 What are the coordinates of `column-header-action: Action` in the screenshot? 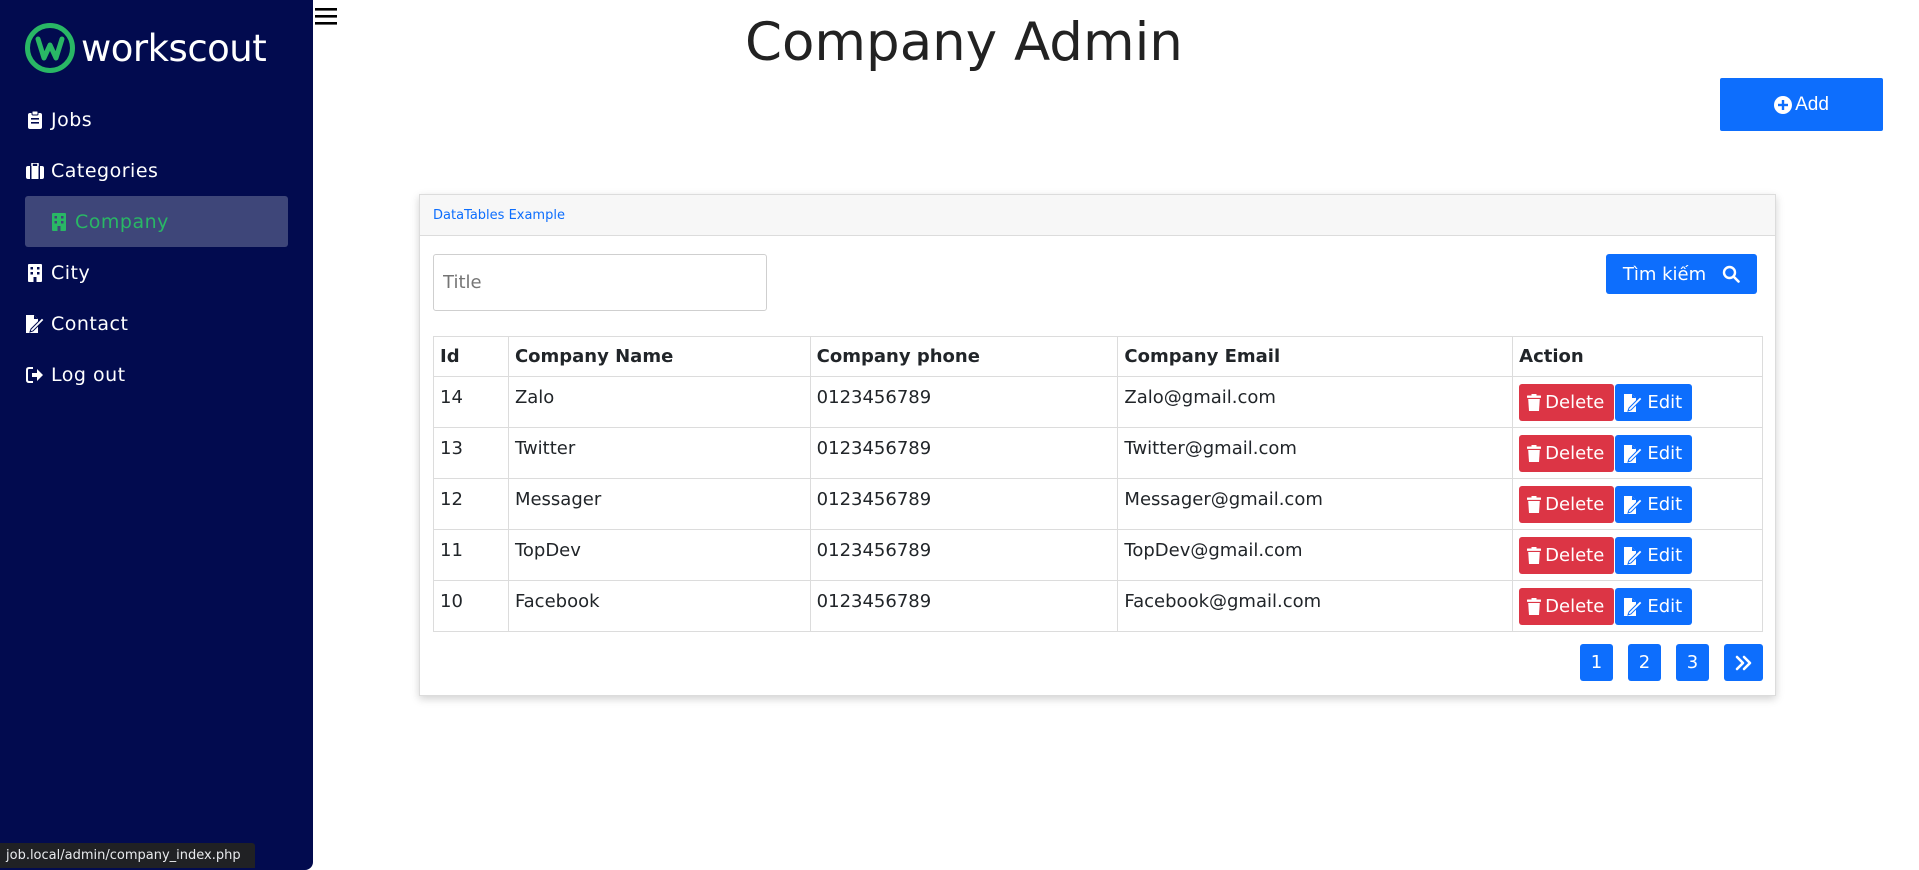 It's located at (1637, 356).